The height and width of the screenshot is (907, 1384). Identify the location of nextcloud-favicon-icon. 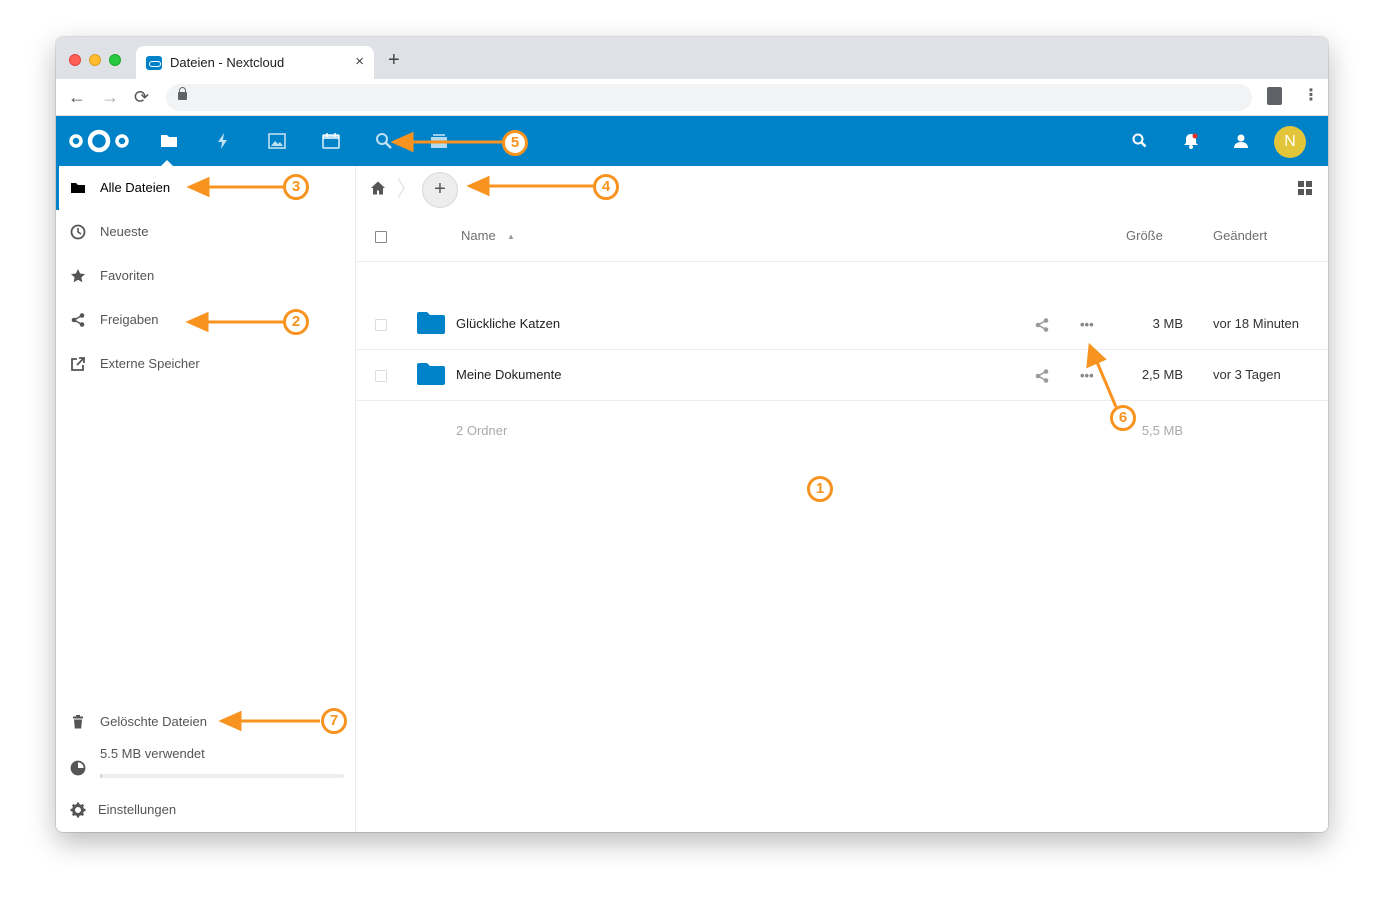
(154, 63).